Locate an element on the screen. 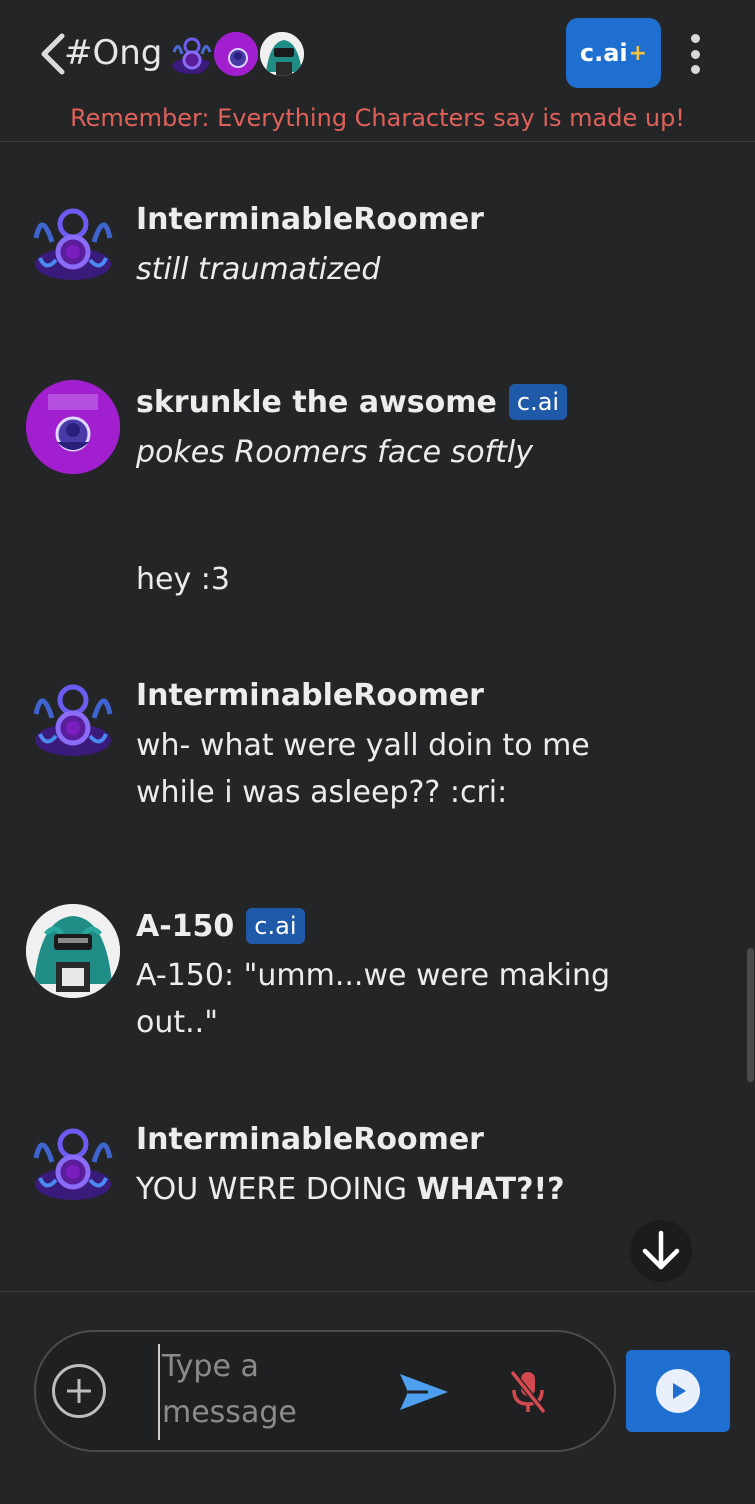 This screenshot has height=1504, width=755. message-text: hey :3 is located at coordinates (183, 579).